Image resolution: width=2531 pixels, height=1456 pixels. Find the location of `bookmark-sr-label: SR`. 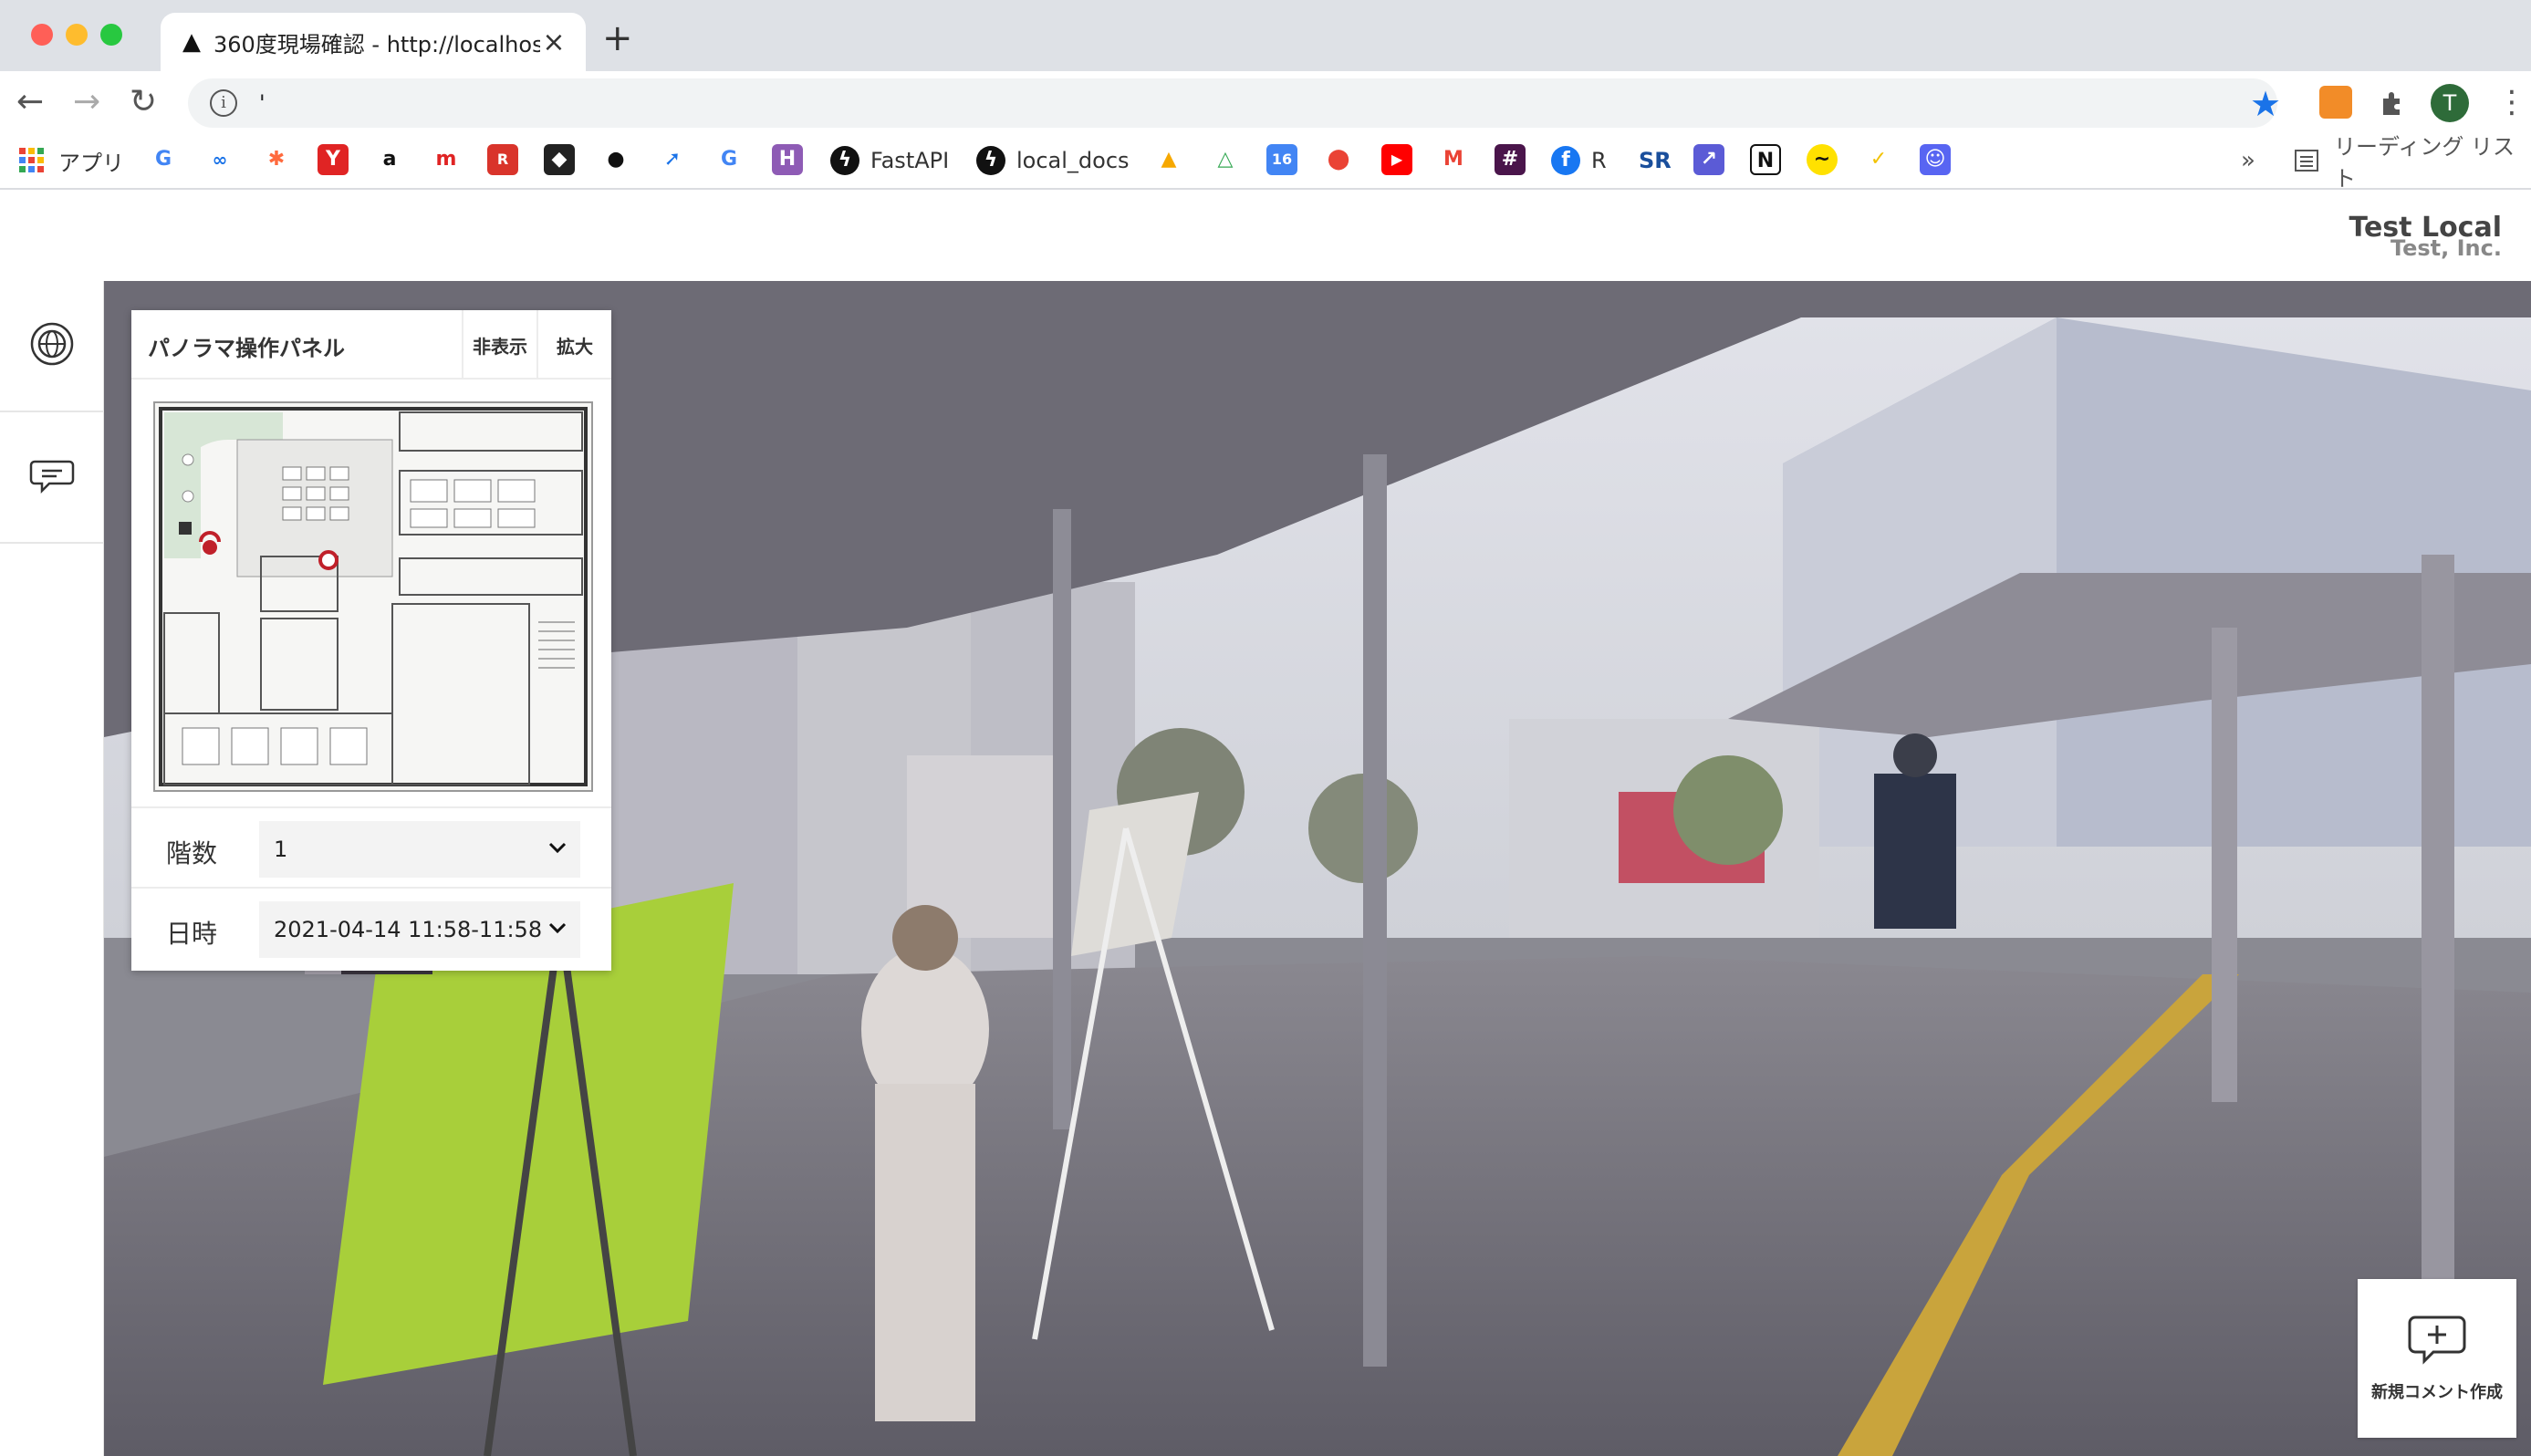

bookmark-sr-label: SR is located at coordinates (1655, 160).